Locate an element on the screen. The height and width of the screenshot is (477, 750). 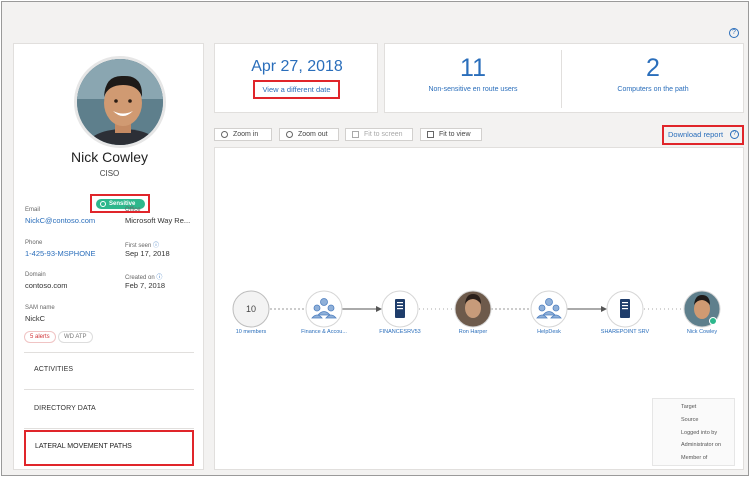
legend-admin: Administrator on is located at coordinates (701, 445).